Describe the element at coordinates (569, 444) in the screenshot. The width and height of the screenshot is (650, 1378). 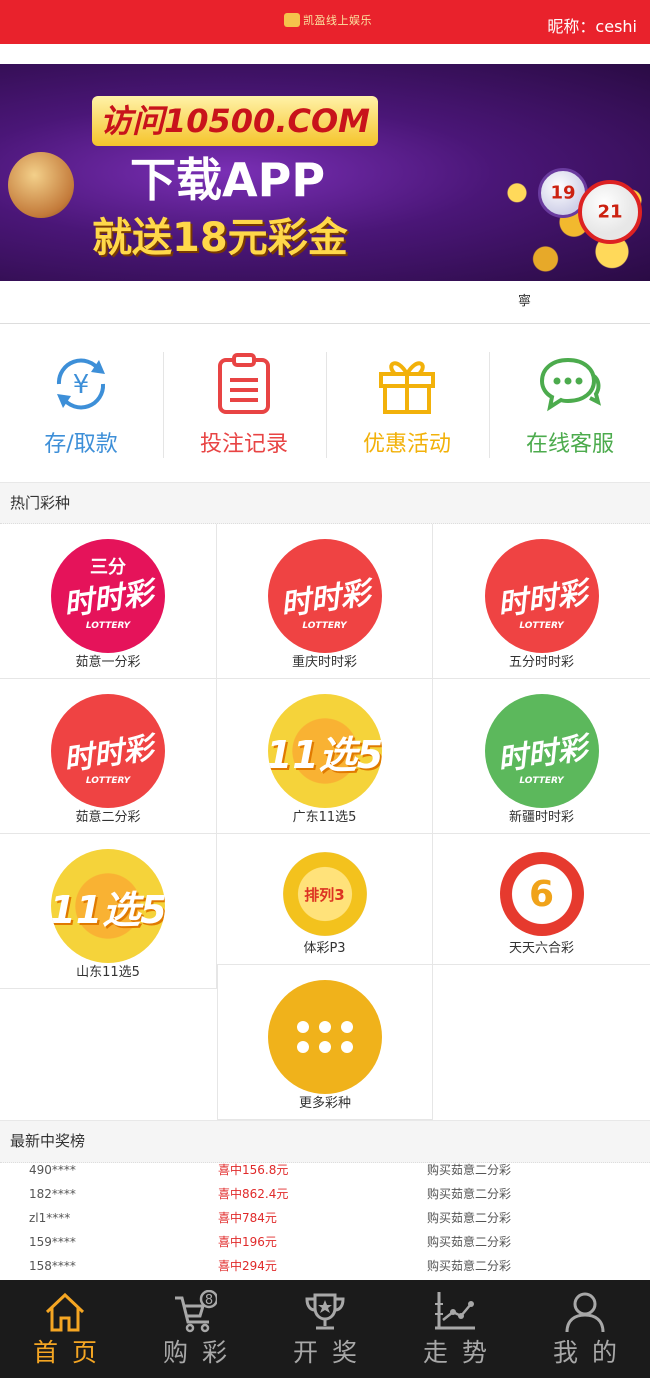
I see `quick-label: 在线客服` at that location.